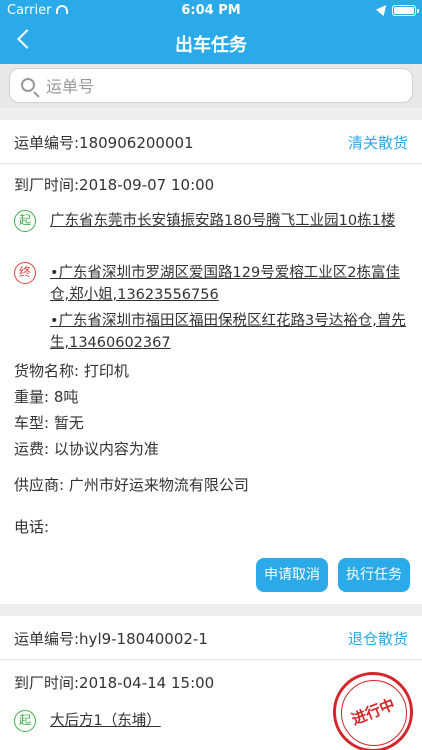 This screenshot has height=750, width=422. What do you see at coordinates (374, 575) in the screenshot?
I see `execute-task-button: 执行任务` at bounding box center [374, 575].